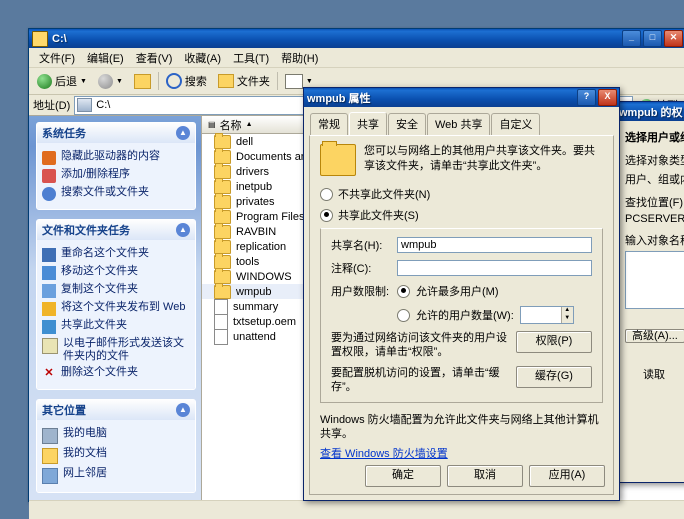 Image resolution: width=684 pixels, height=519 pixels. I want to click on radio-share-row: 共享此文件夹(S), so click(461, 215).